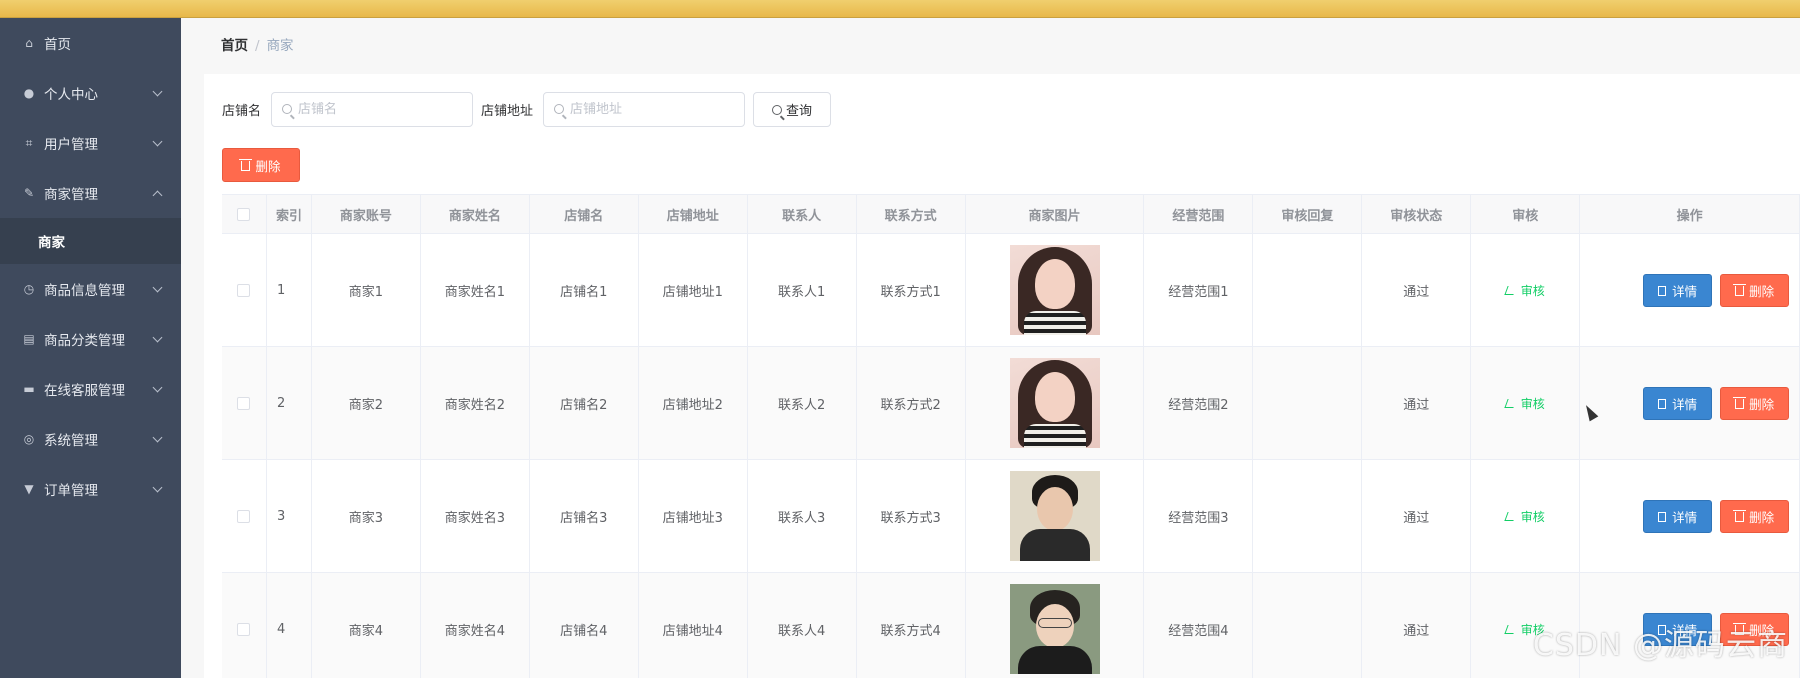  Describe the element at coordinates (90, 143) in the screenshot. I see `sidebar-item-users: ⌗ 用户管理` at that location.